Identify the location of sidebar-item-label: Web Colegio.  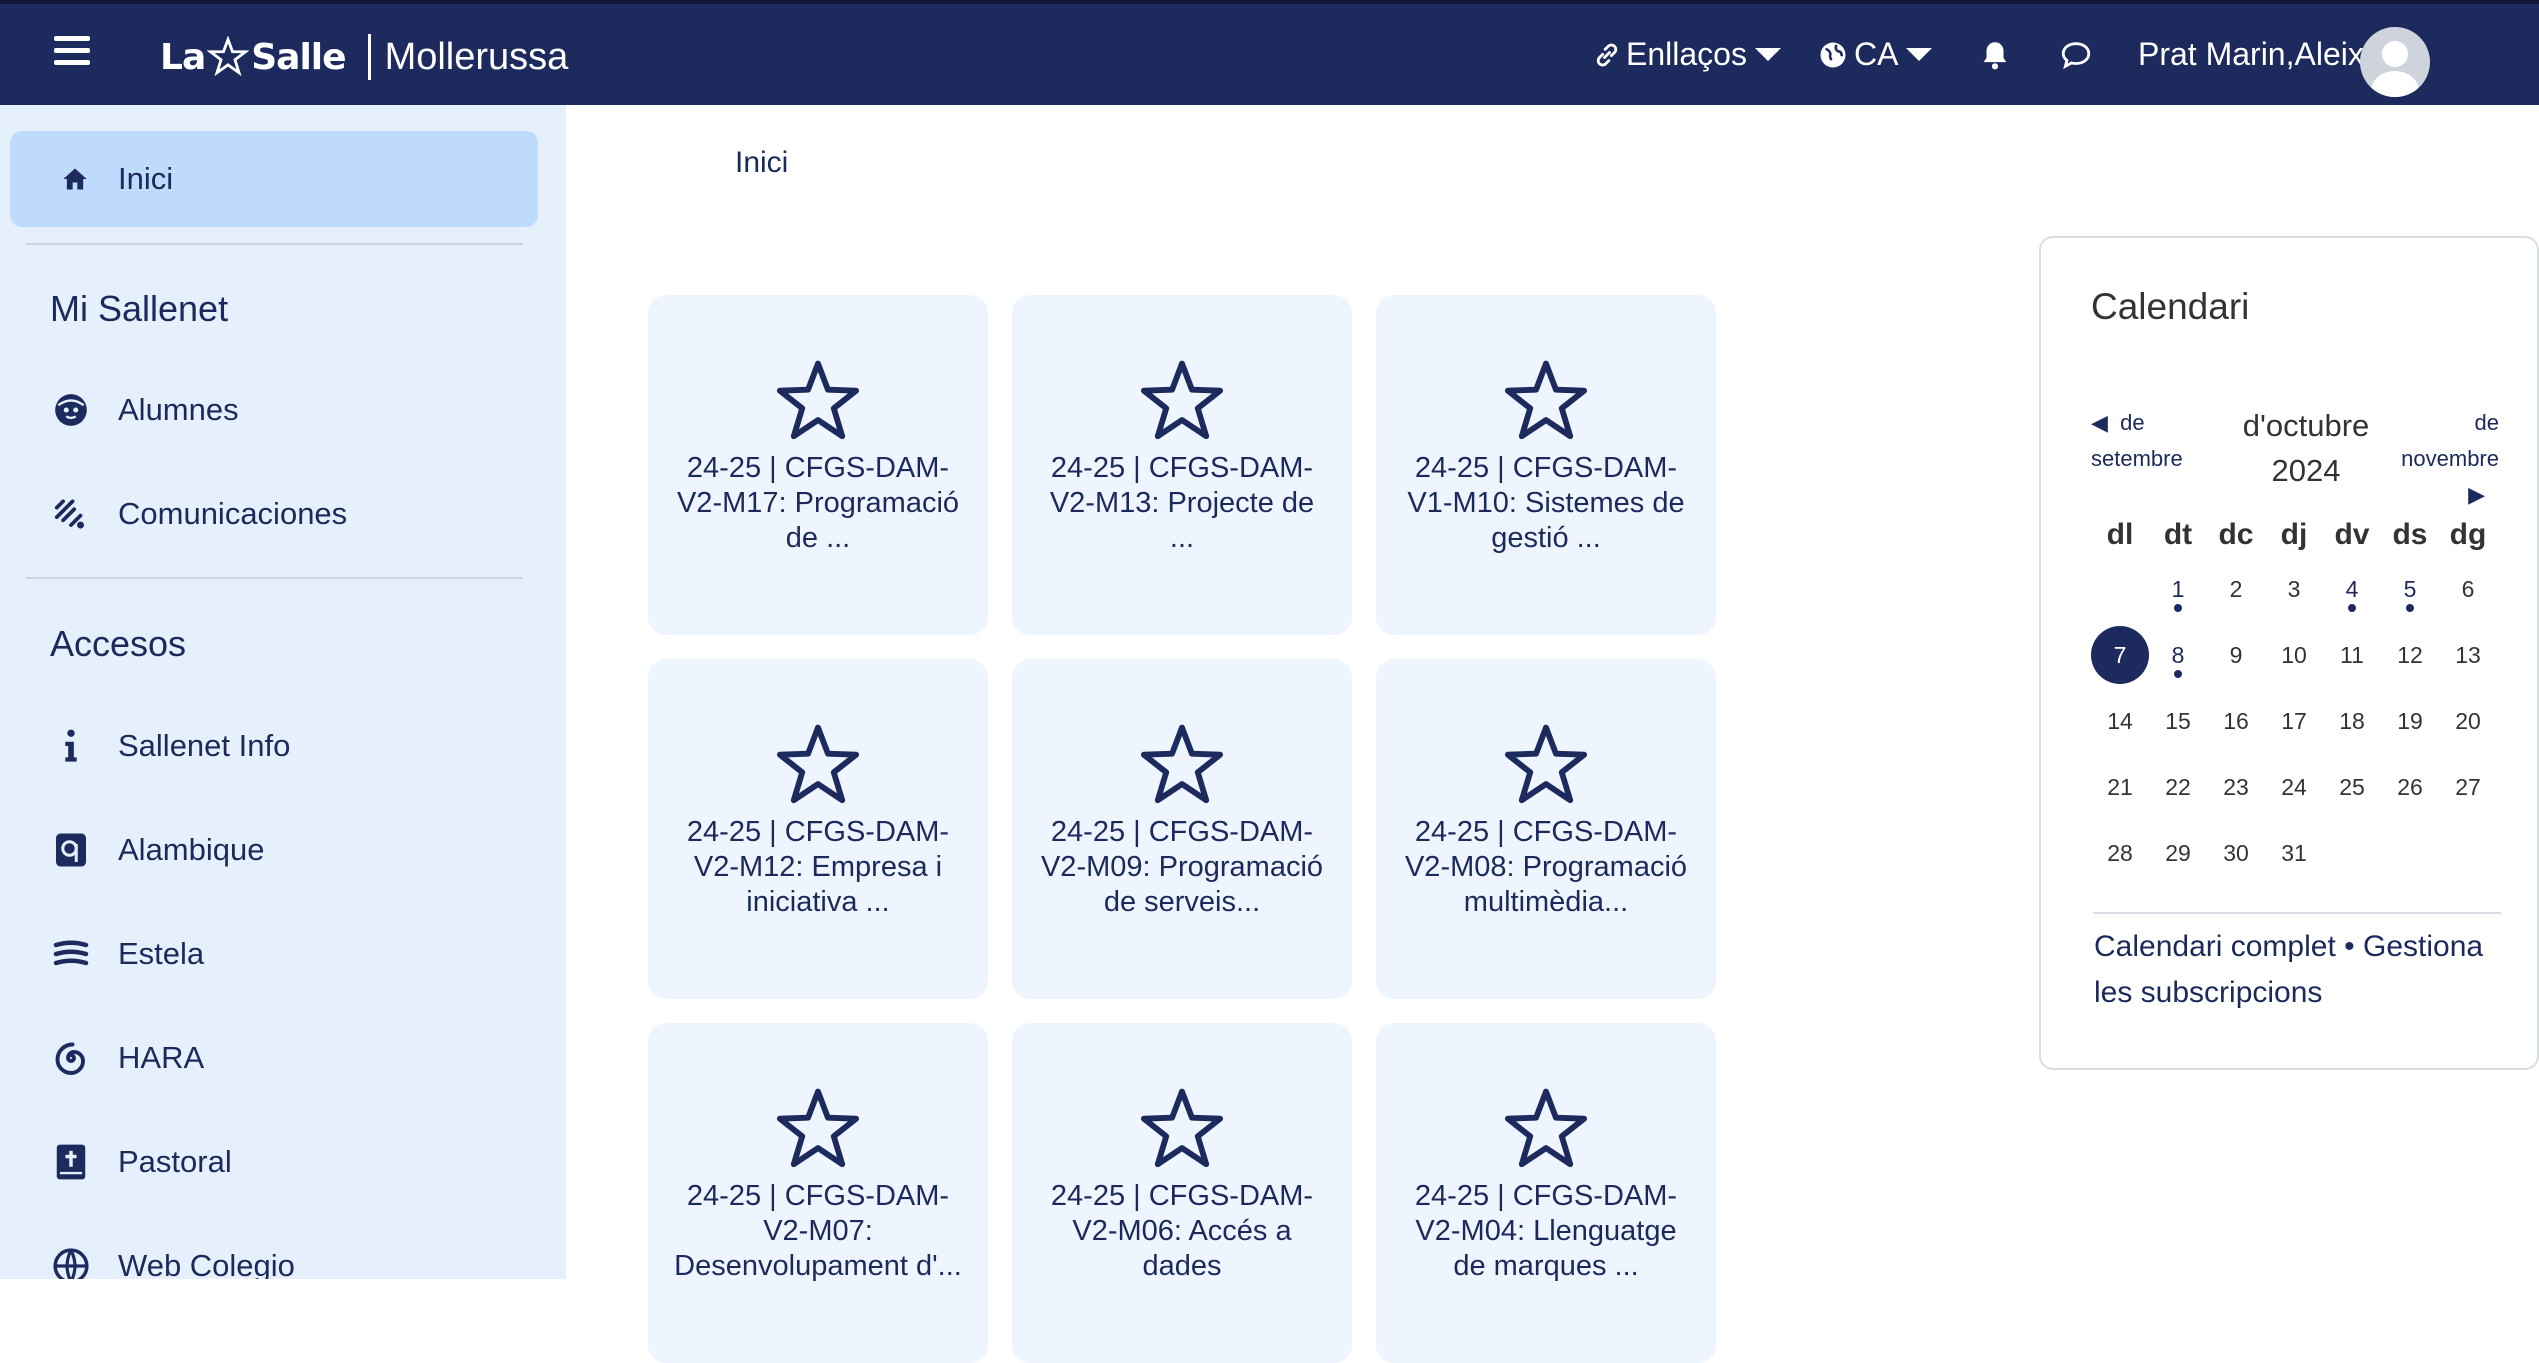
(206, 1263).